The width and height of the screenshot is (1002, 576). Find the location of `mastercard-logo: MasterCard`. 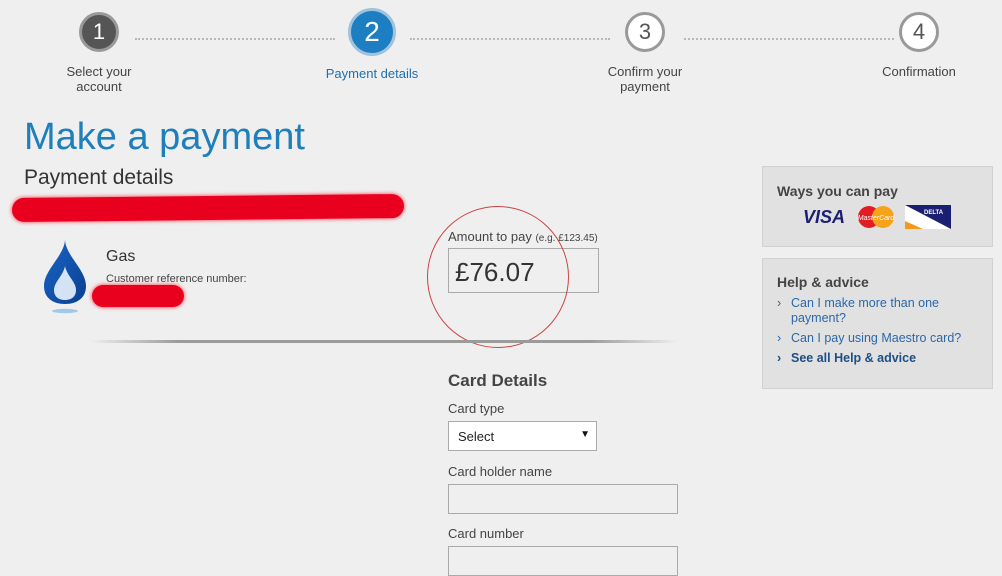

mastercard-logo: MasterCard is located at coordinates (877, 217).